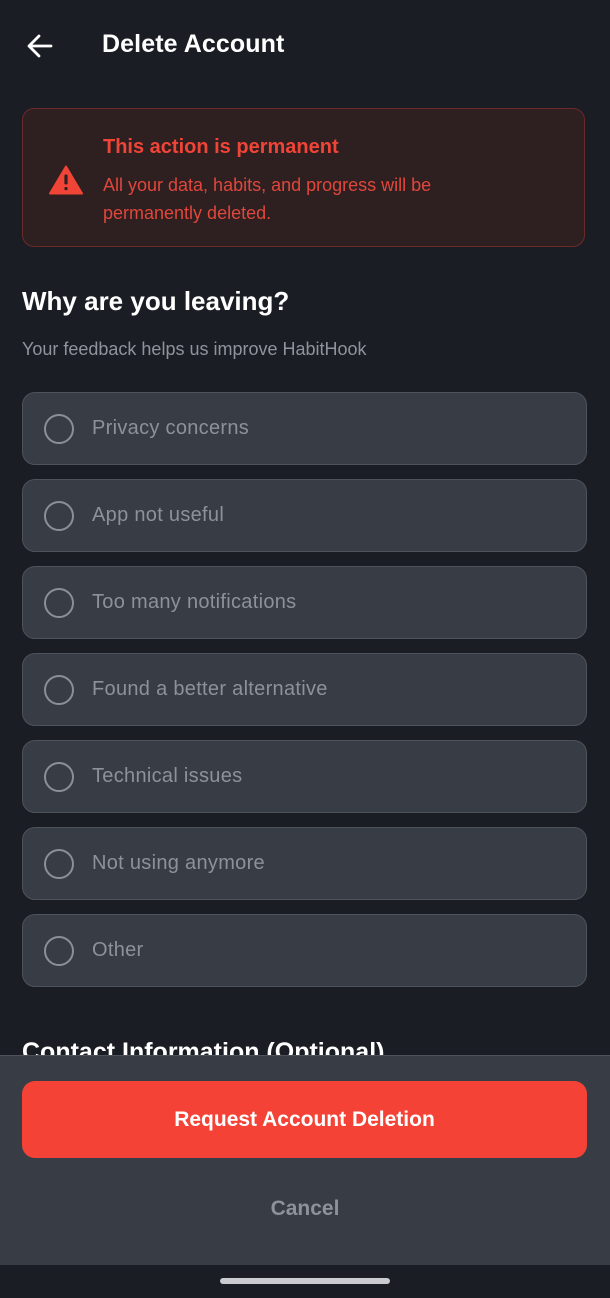 This screenshot has width=610, height=1298. What do you see at coordinates (66, 180) in the screenshot?
I see `warning-triangle-icon` at bounding box center [66, 180].